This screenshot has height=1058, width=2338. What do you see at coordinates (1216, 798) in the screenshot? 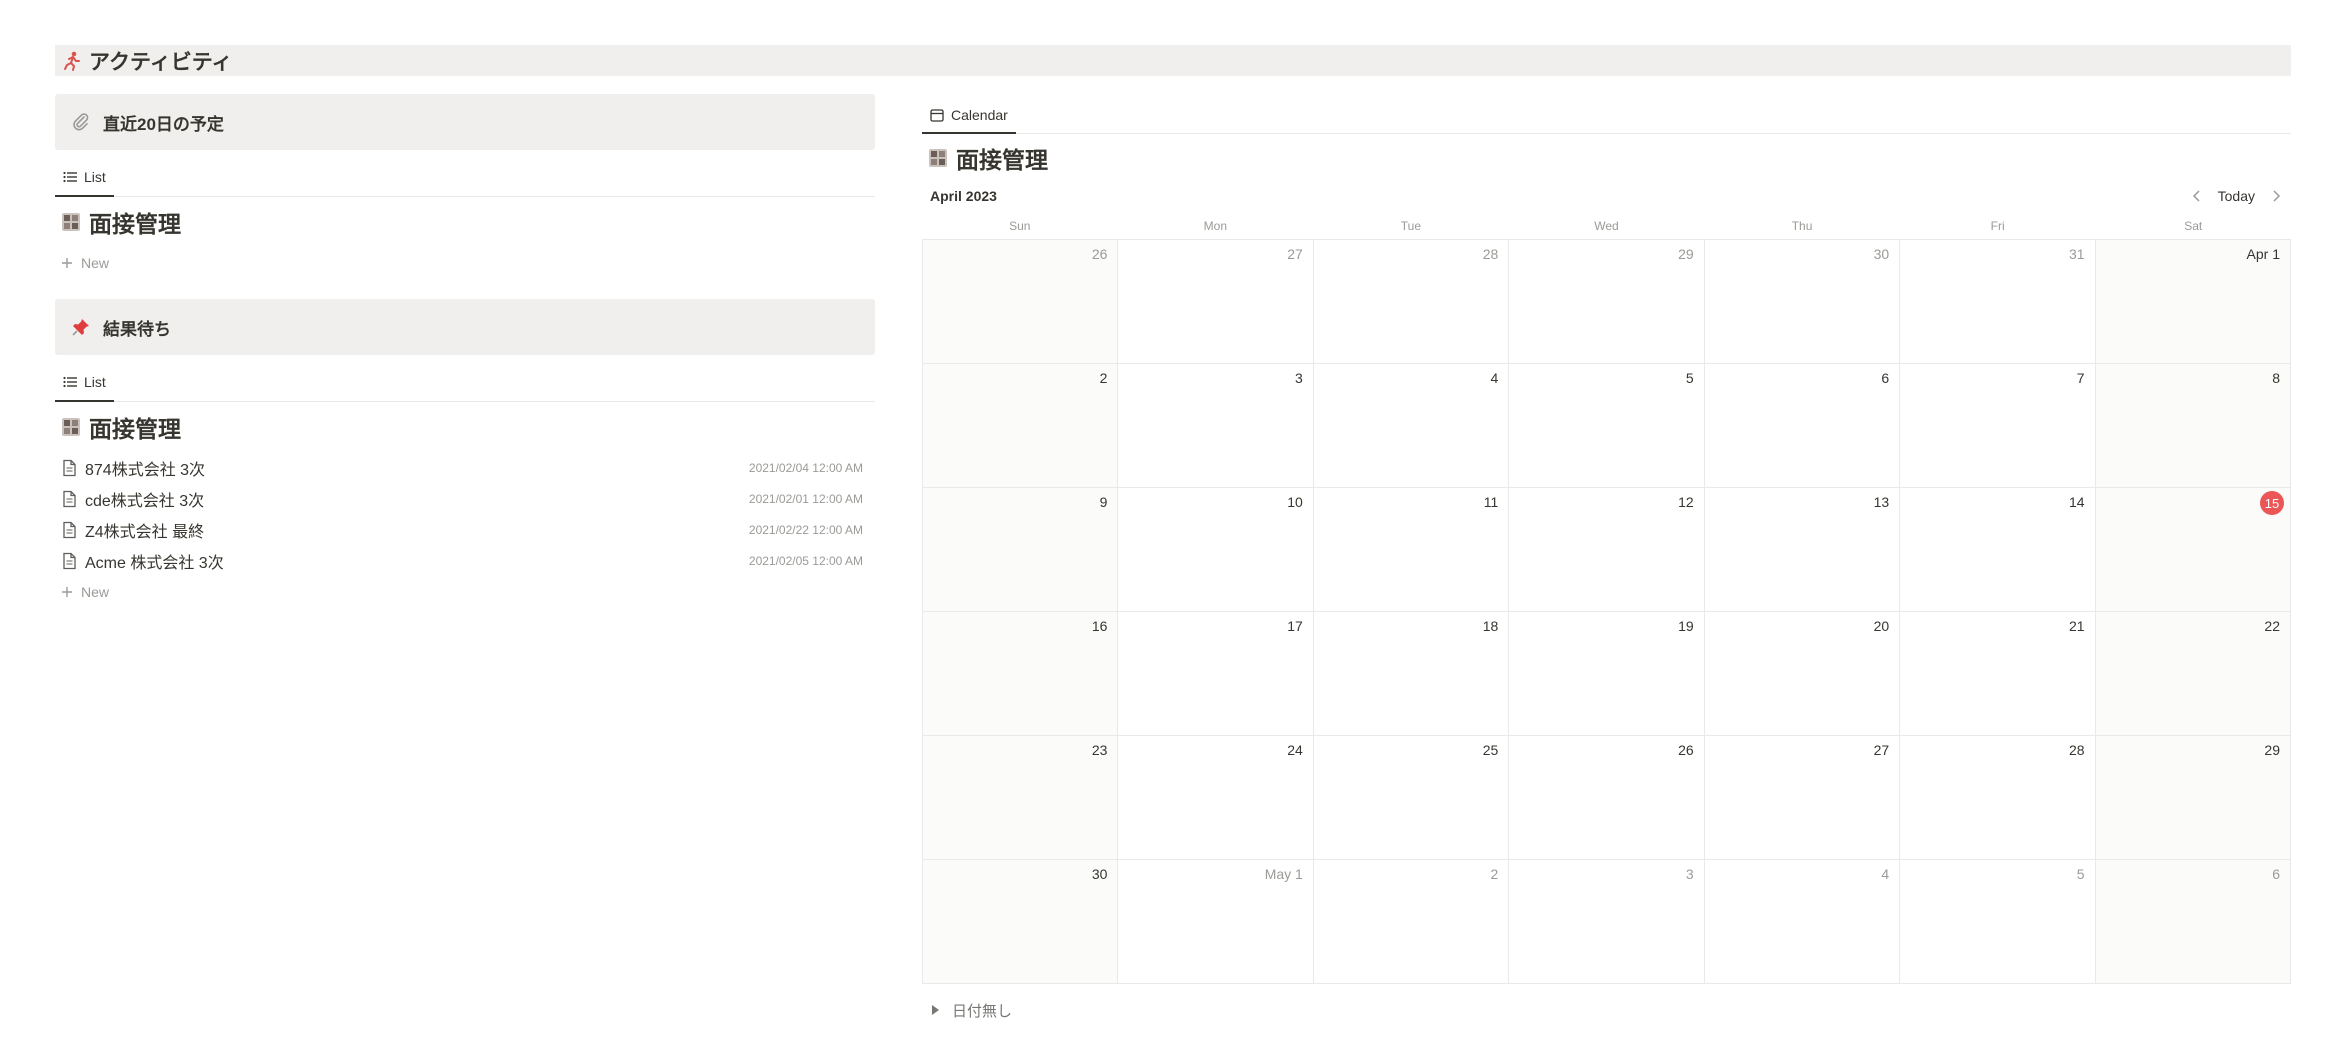
I see `calendar-day-cell: 24` at bounding box center [1216, 798].